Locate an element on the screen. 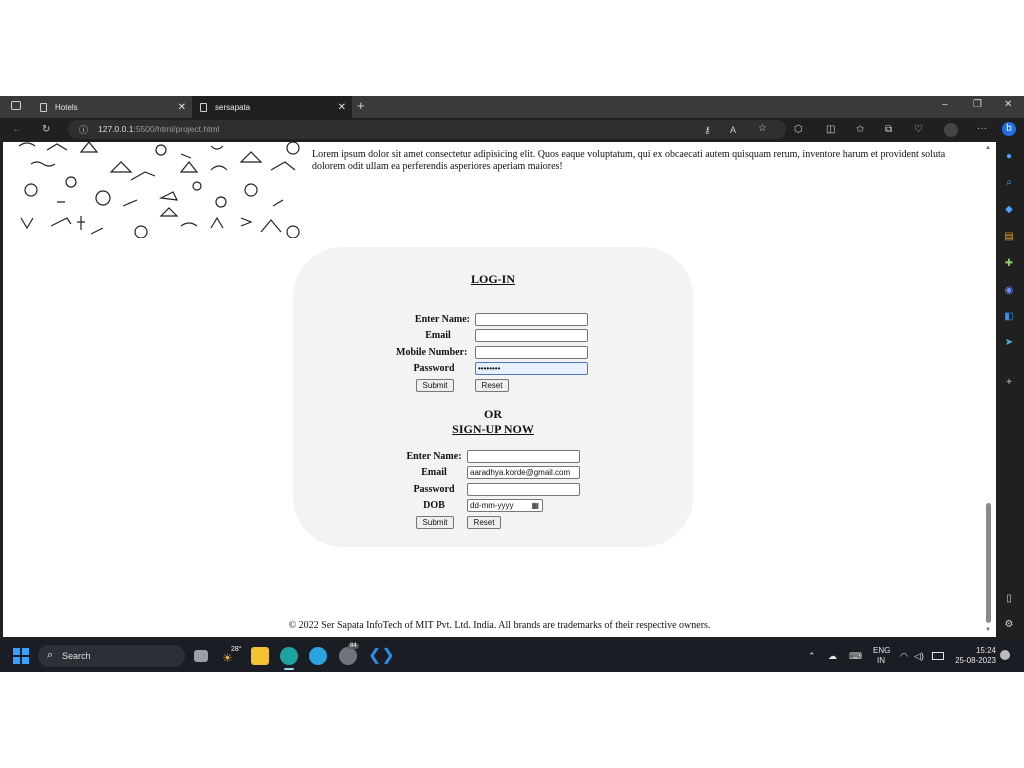 This screenshot has height=768, width=1024. outlook-icon: ◧ is located at coordinates (1009, 317).